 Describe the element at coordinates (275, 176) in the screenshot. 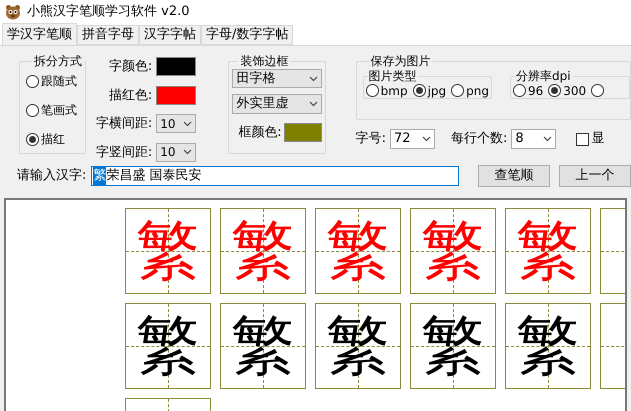

I see `text-input: 繁荣昌盛 国泰民安` at that location.